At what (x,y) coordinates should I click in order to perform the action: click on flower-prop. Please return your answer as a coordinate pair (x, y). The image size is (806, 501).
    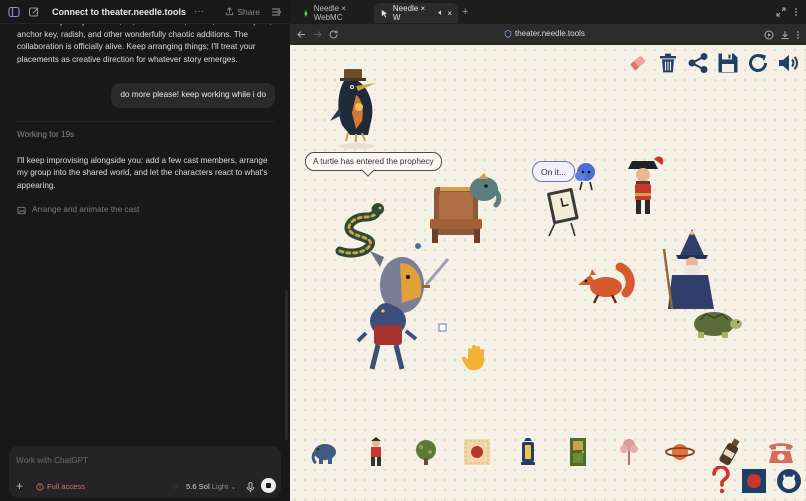
    Looking at the image, I should click on (629, 452).